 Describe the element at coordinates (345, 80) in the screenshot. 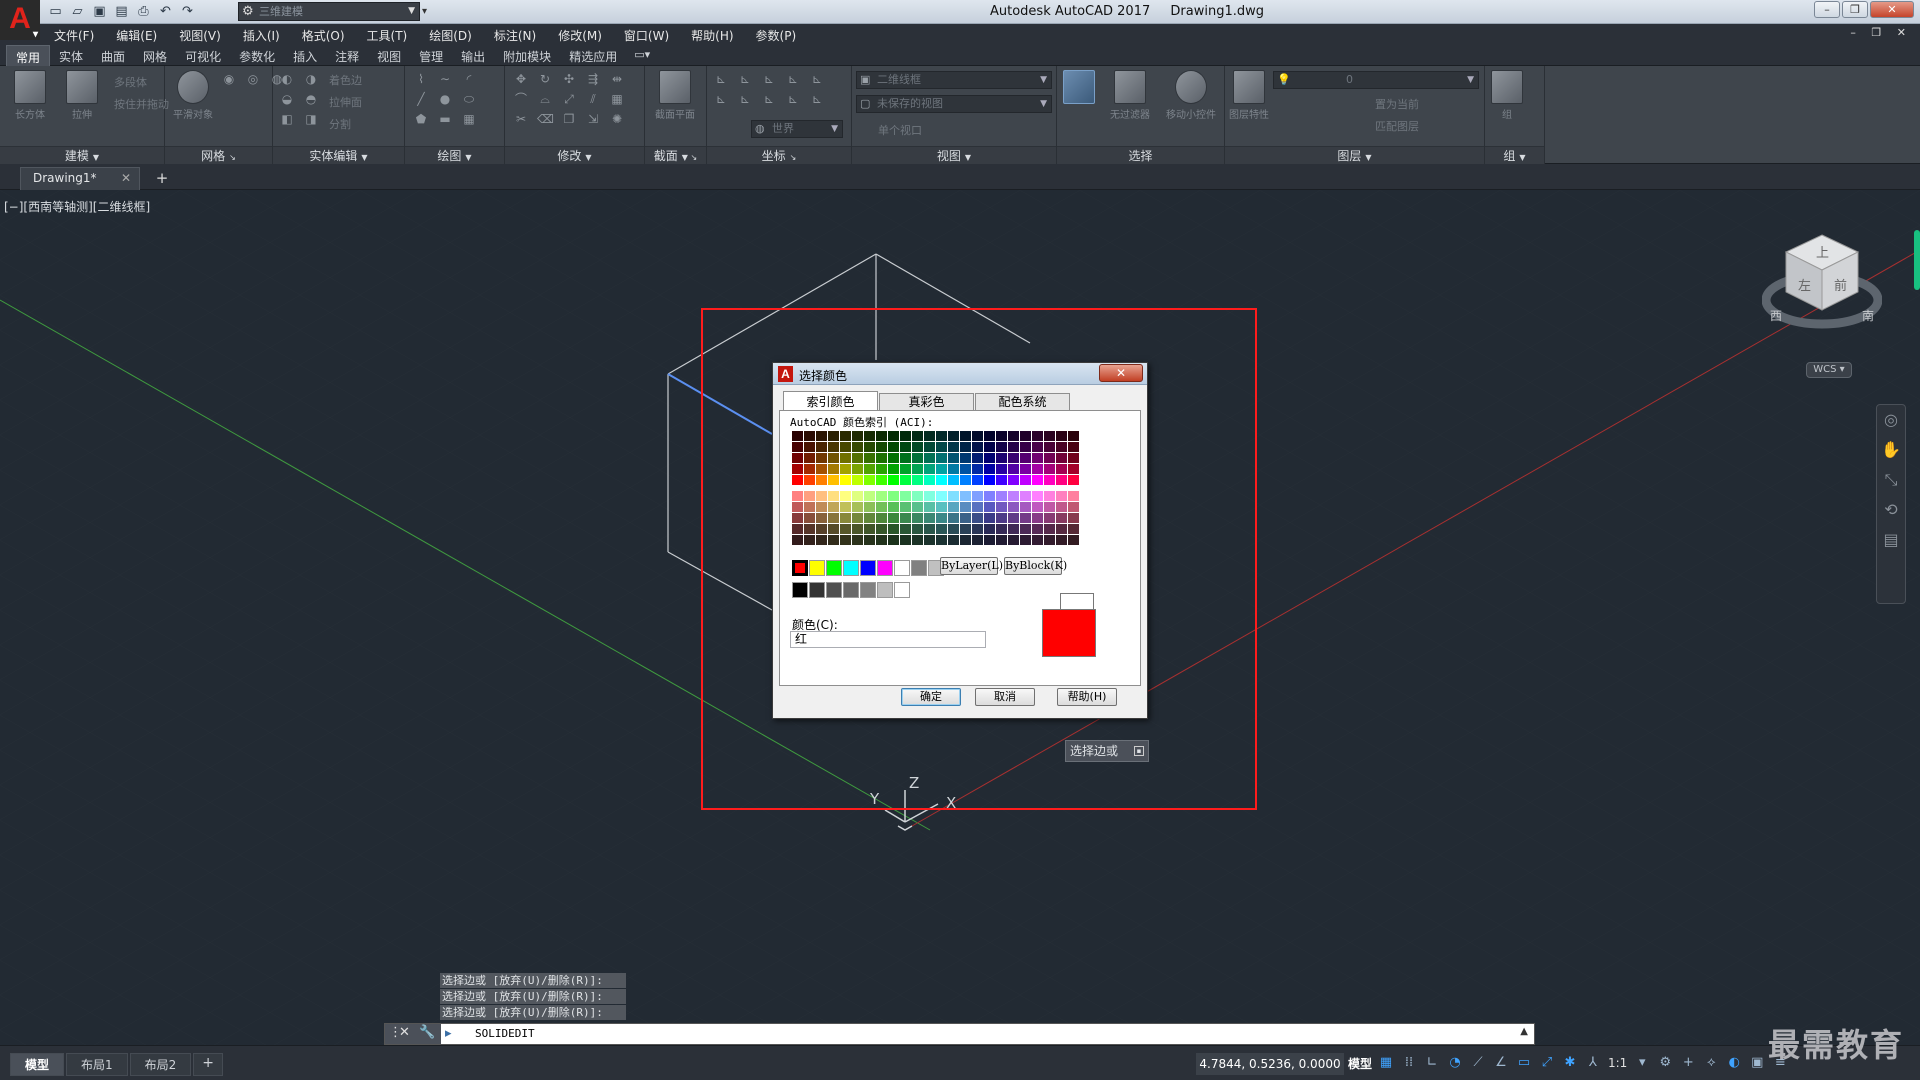

I see `color-edges-tool: 着色边` at that location.